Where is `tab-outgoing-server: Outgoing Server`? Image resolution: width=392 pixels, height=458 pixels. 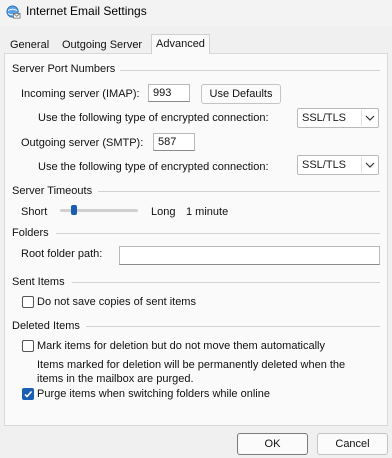 tab-outgoing-server: Outgoing Server is located at coordinates (102, 45).